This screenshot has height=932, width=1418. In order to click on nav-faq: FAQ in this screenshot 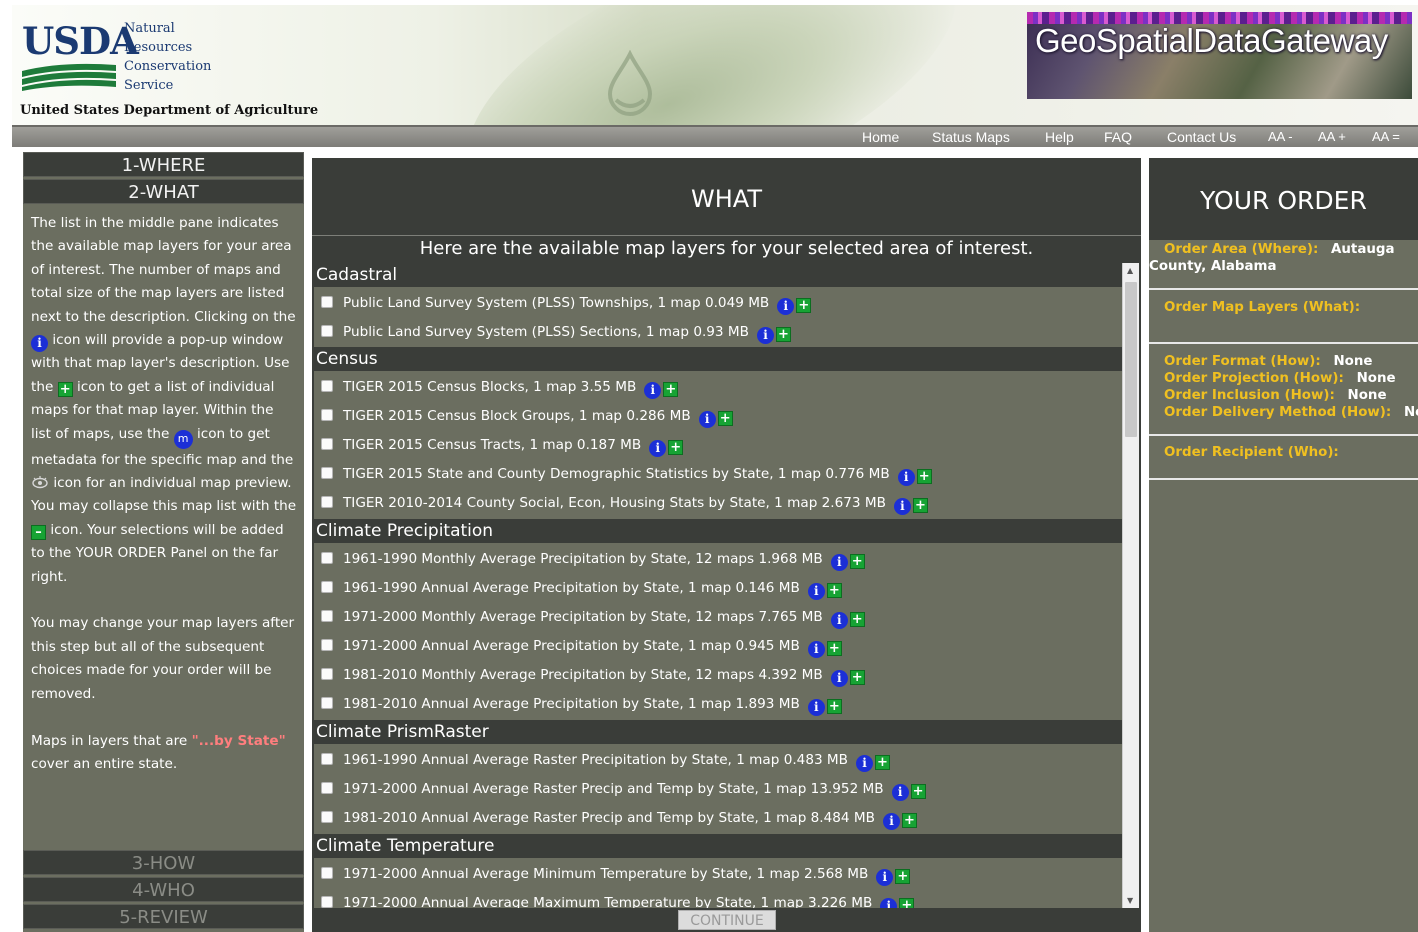, I will do `click(1118, 137)`.